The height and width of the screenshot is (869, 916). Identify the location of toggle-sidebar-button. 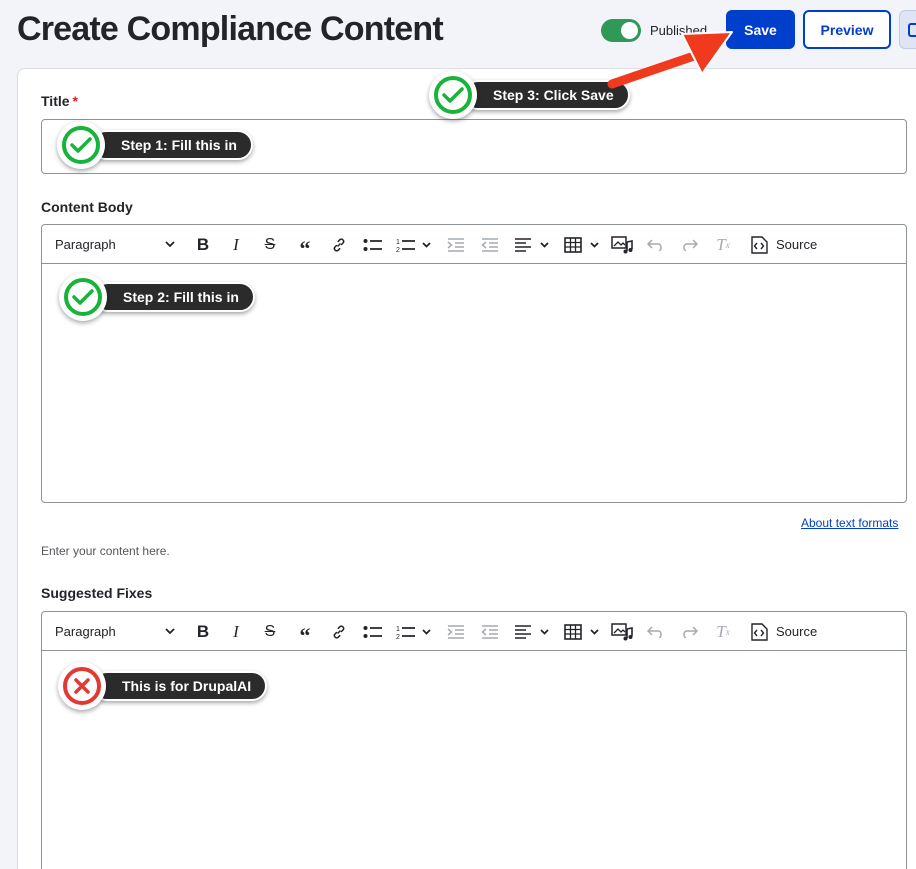
(907, 29).